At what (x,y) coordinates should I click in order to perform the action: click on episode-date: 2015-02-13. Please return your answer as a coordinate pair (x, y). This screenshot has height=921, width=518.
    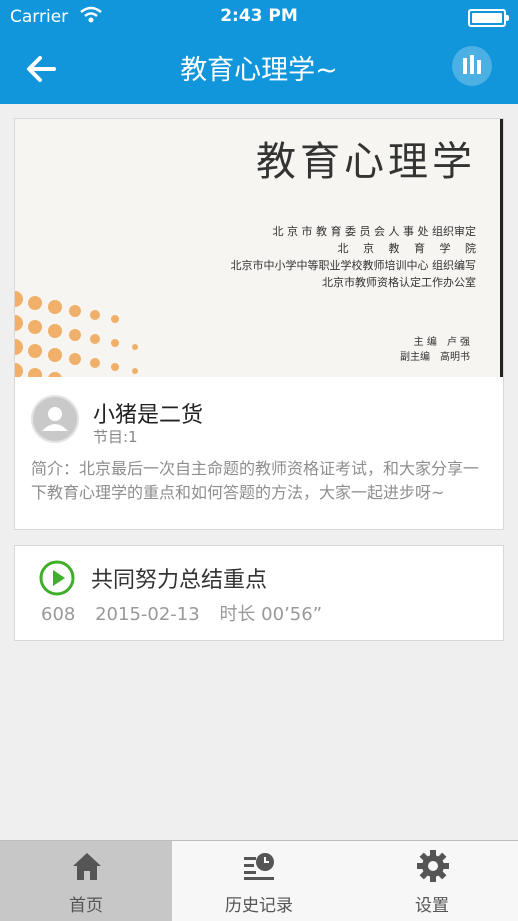
    Looking at the image, I should click on (147, 614).